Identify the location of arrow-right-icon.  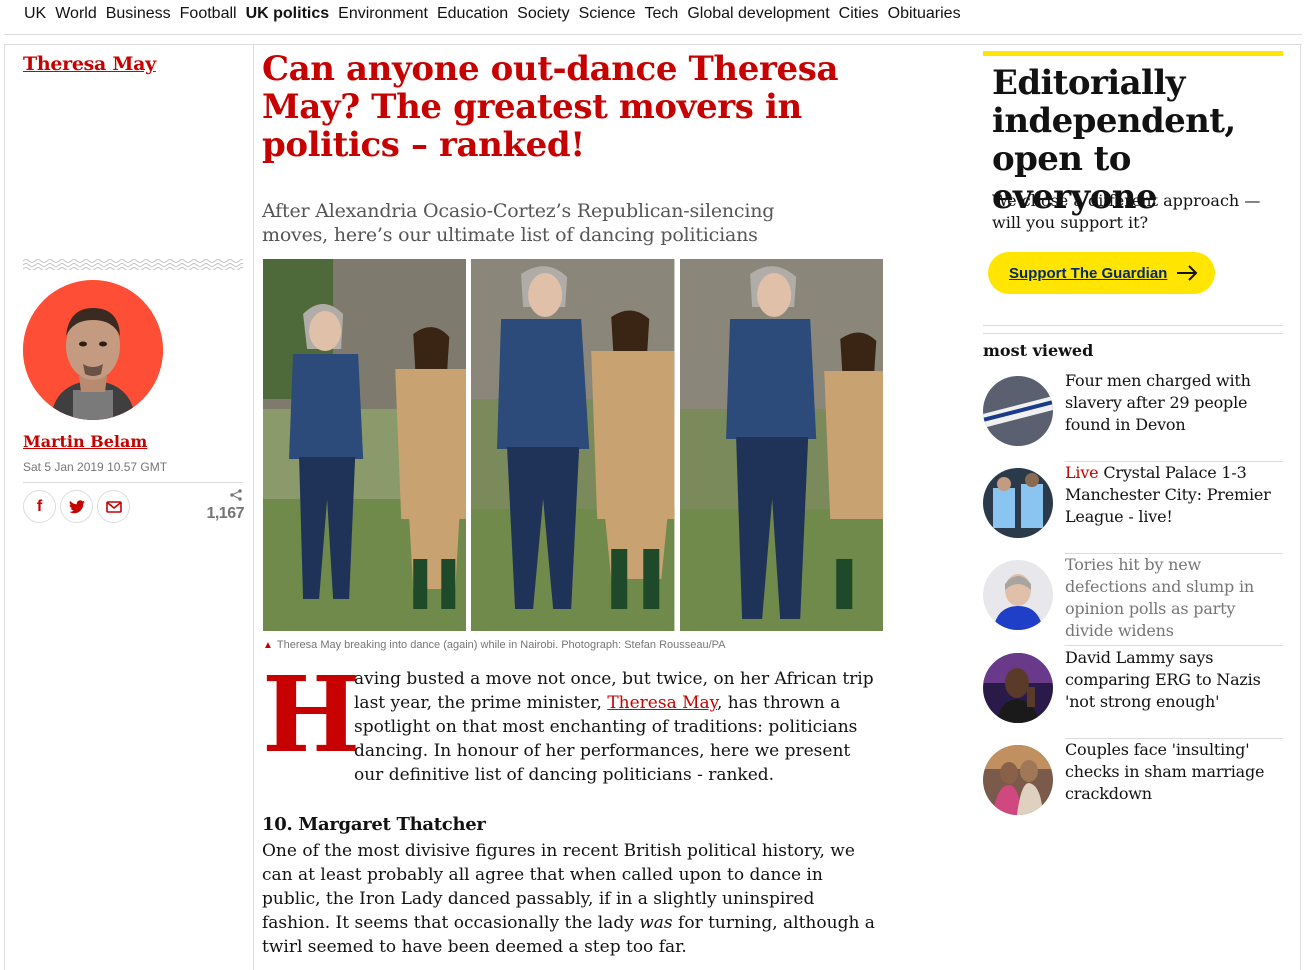
(1187, 273).